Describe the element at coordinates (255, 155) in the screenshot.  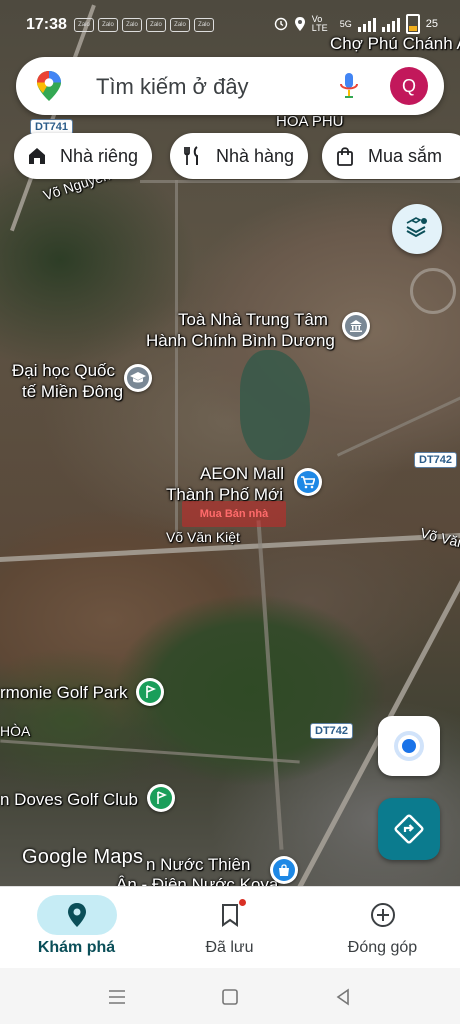
I see `chip-restaurant-label: Nhà hàng` at that location.